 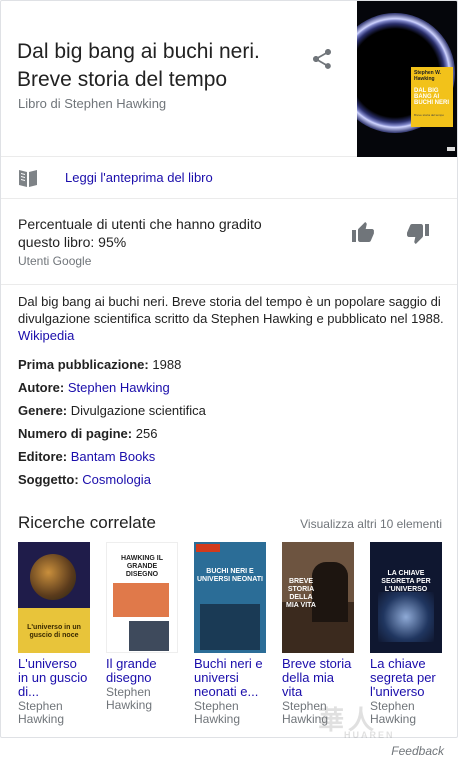 I want to click on fact-author: Autore: Stephen Hawking, so click(x=232, y=390).